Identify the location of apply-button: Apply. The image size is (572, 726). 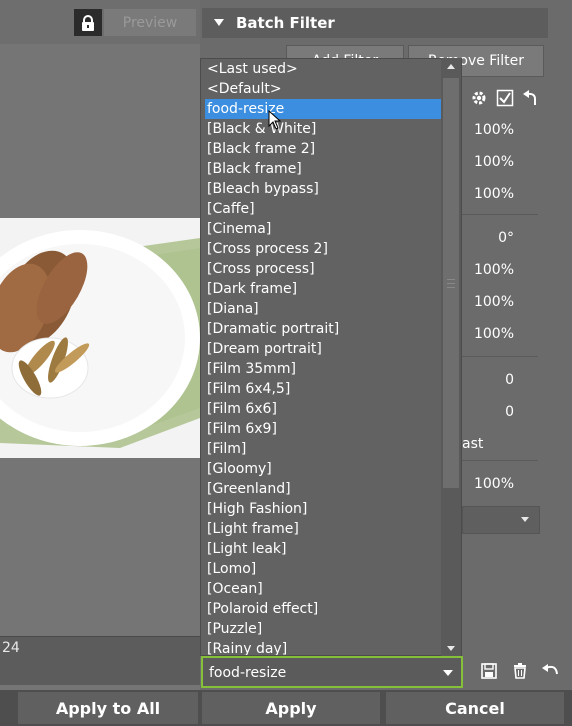
(291, 708).